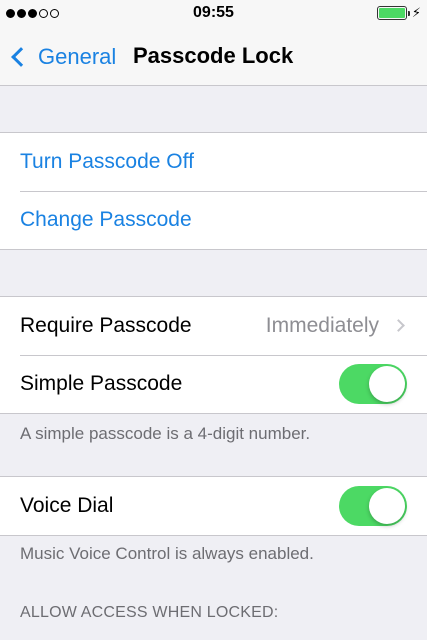 This screenshot has width=427, height=640. I want to click on voice-dial-toggle, so click(373, 506).